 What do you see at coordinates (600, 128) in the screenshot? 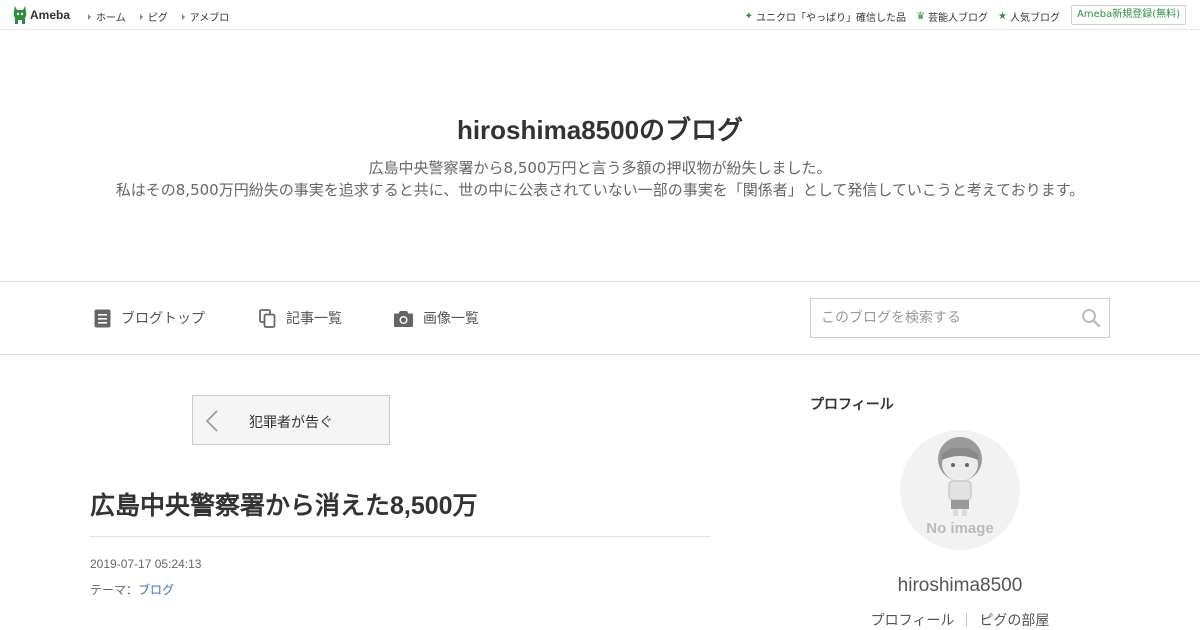
I see `blog-title: hiroshima8500のブログ` at bounding box center [600, 128].